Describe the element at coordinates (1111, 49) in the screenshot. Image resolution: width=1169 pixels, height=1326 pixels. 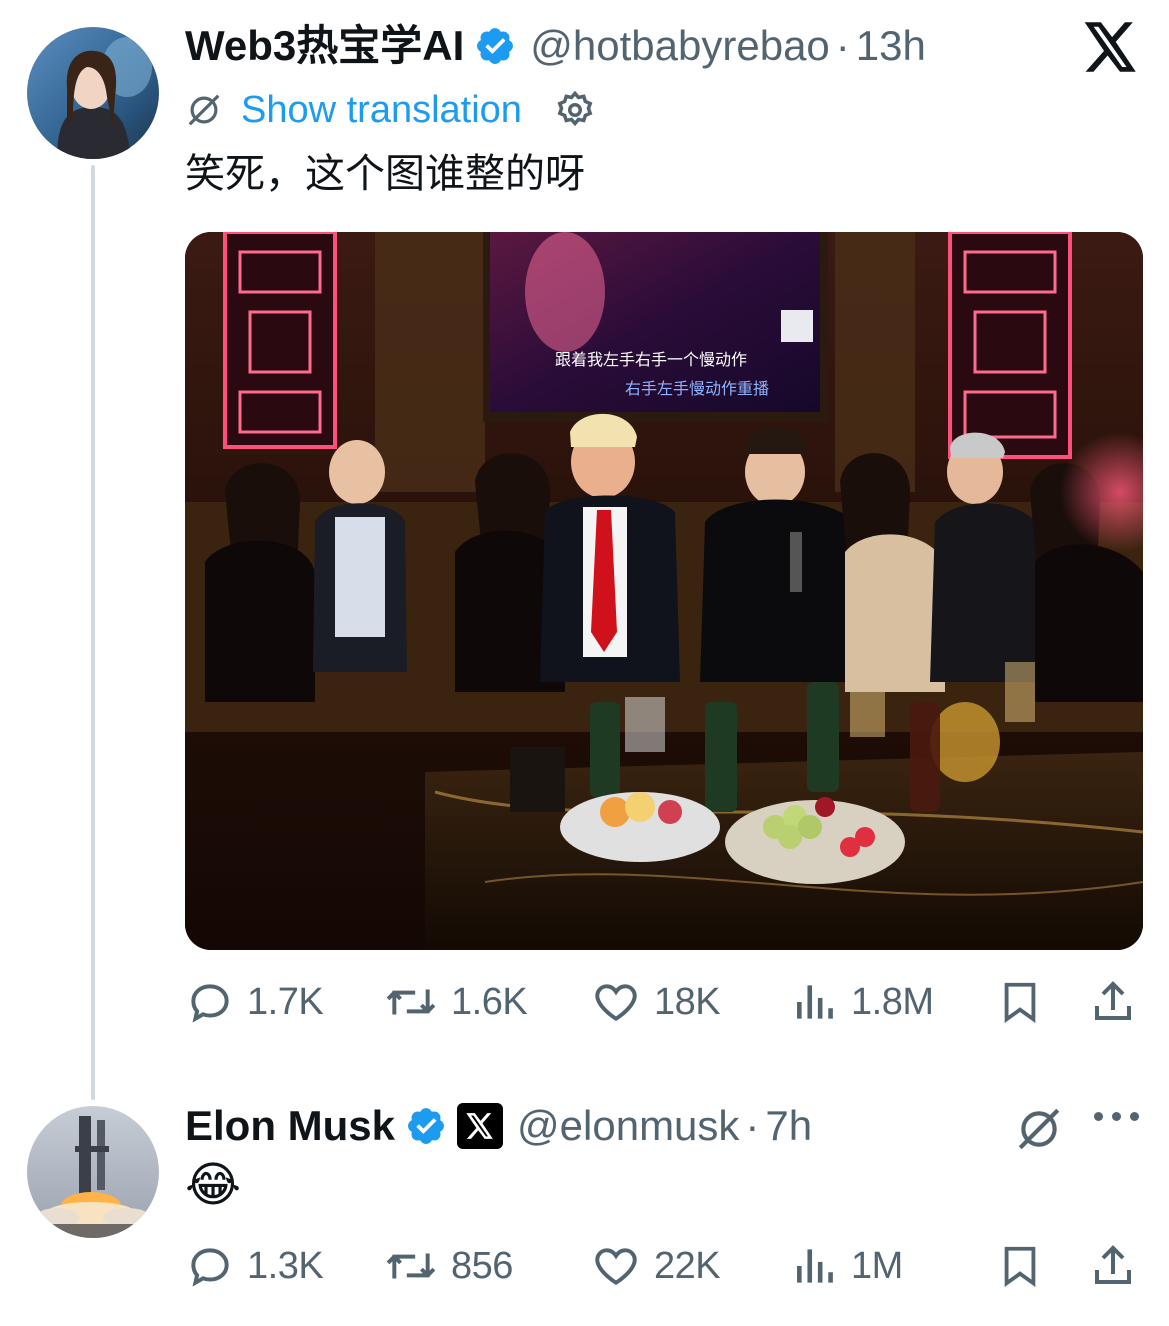
I see `x-logo-icon` at that location.